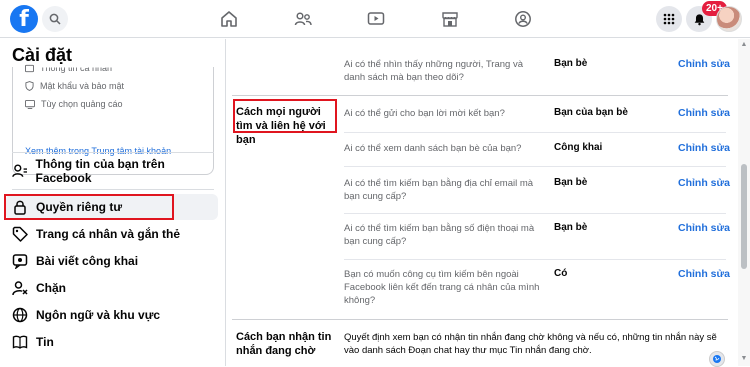 The image size is (750, 367). Describe the element at coordinates (112, 171) in the screenshot. I see `sidebar-item-your-info: Thông tin của bạn trên Facebook` at that location.